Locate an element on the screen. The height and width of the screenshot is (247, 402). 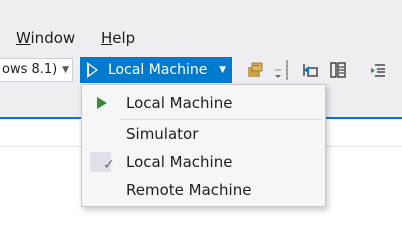
platform-value: ows 8.1) is located at coordinates (30, 69).